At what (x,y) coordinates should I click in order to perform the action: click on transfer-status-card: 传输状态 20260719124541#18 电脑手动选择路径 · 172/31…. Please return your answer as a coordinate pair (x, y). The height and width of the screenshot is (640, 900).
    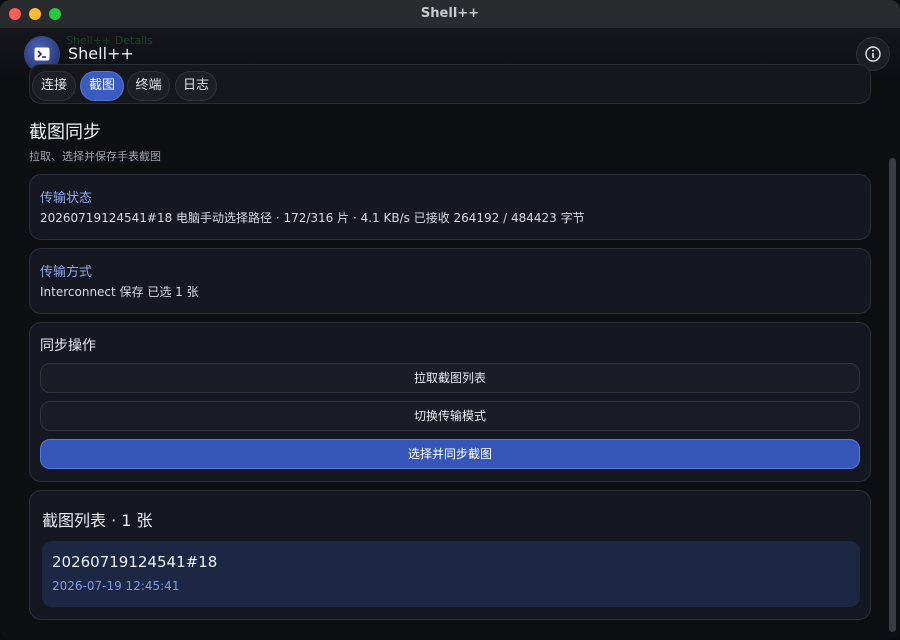
    Looking at the image, I should click on (450, 207).